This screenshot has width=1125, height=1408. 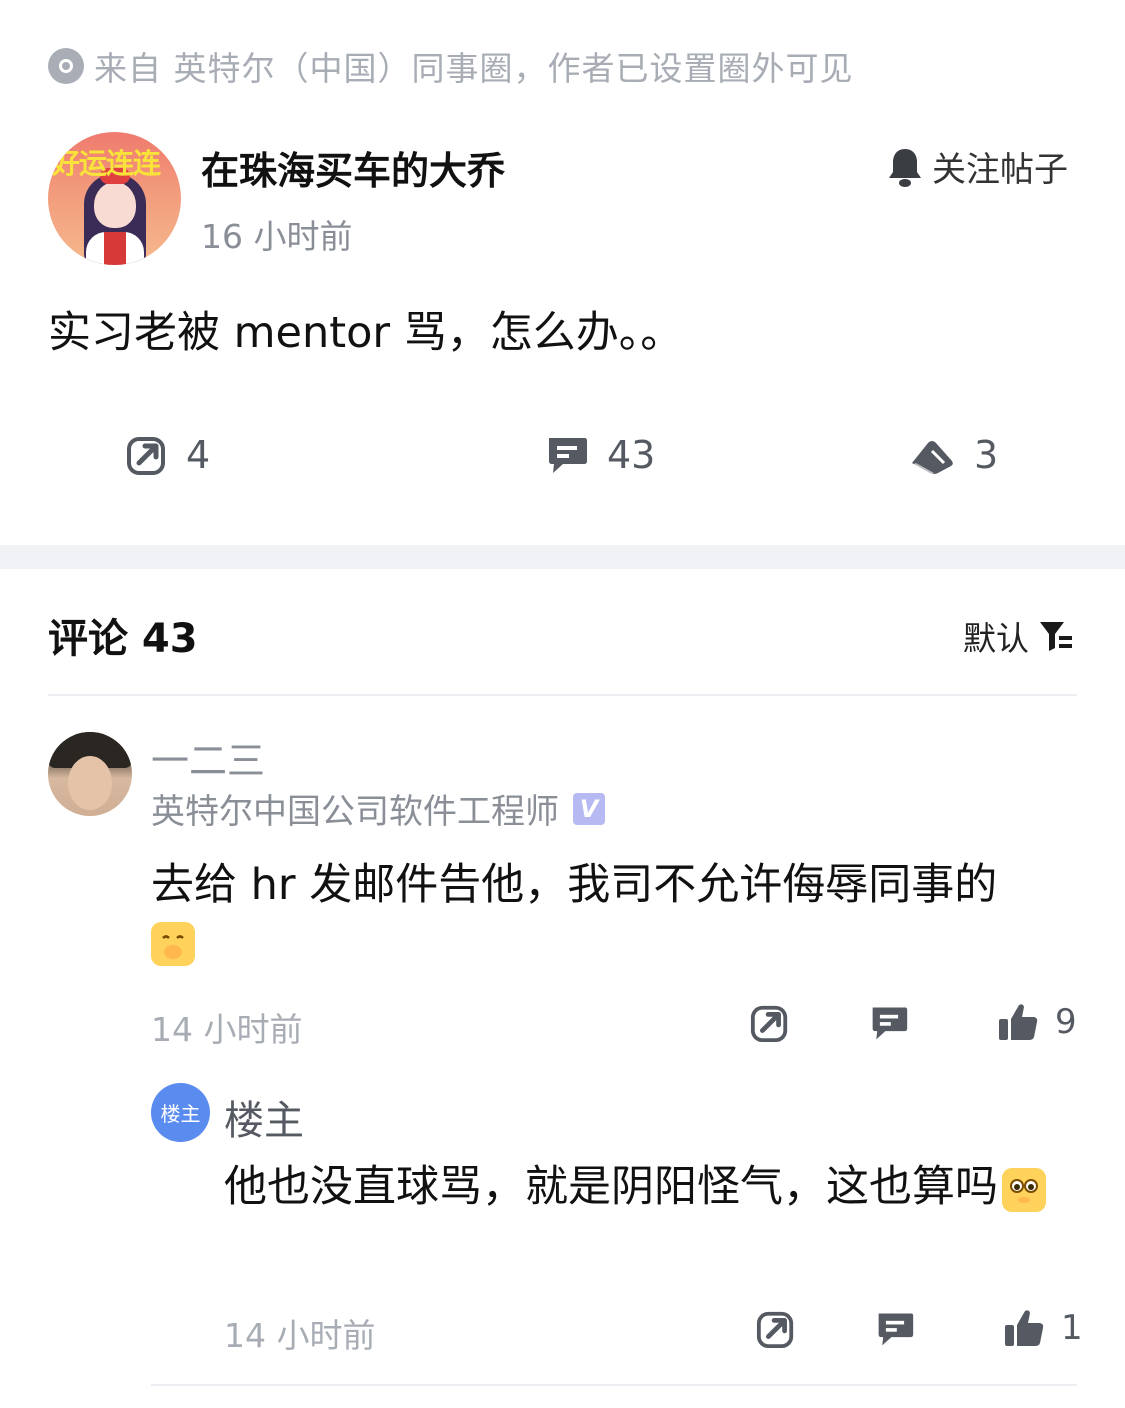 What do you see at coordinates (770, 1023) in the screenshot?
I see `comment-share-icon` at bounding box center [770, 1023].